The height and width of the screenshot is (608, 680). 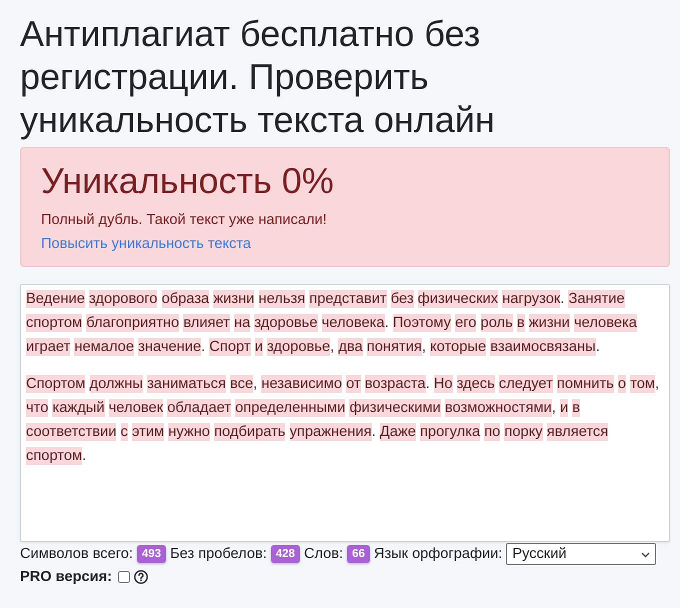 I want to click on result-message: Полный дубль. Такой текст уже написали!, so click(x=184, y=220).